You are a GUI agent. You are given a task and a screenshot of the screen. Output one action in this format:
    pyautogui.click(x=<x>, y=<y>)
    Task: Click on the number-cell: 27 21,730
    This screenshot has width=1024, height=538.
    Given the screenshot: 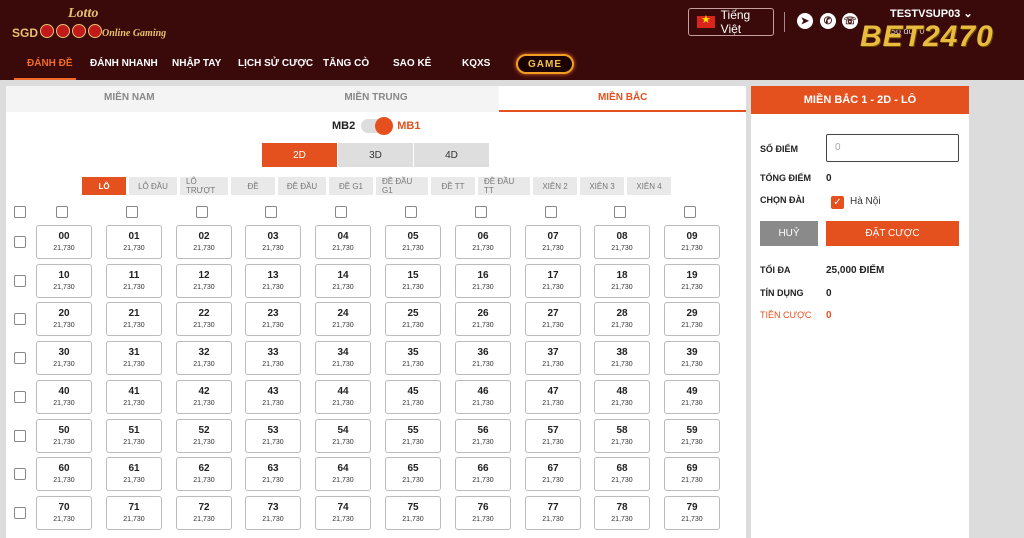 What is the action you would take?
    pyautogui.click(x=553, y=319)
    